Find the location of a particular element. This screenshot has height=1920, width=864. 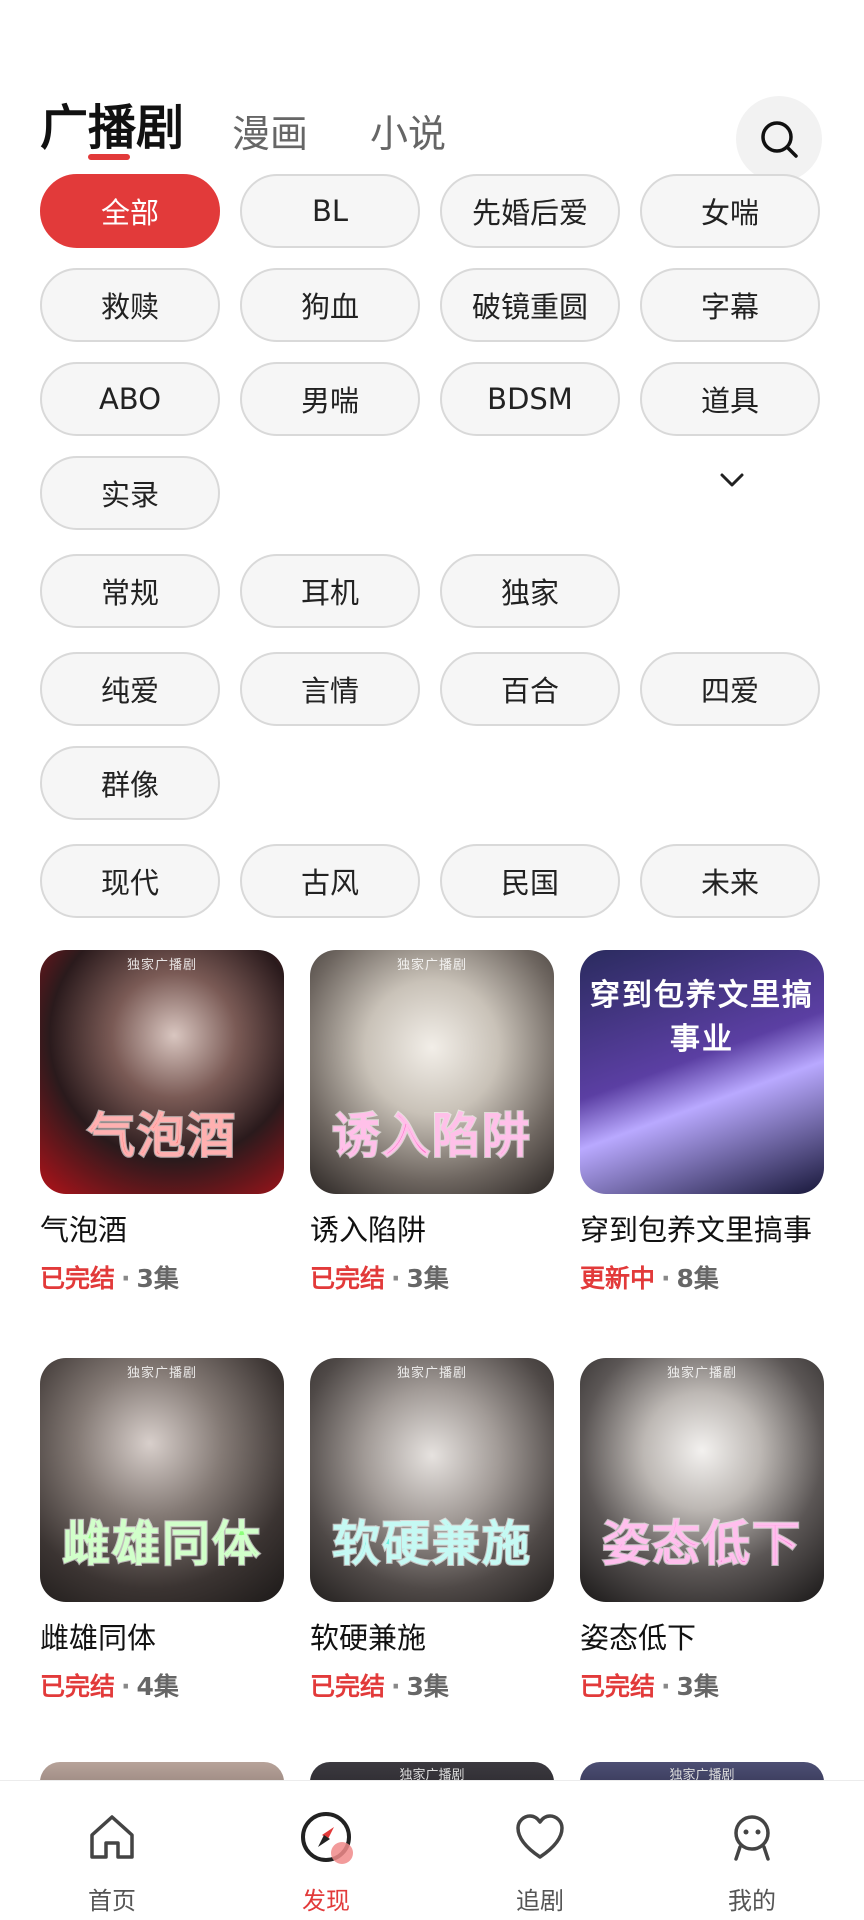

nav-discover: 发现 is located at coordinates (326, 1850).